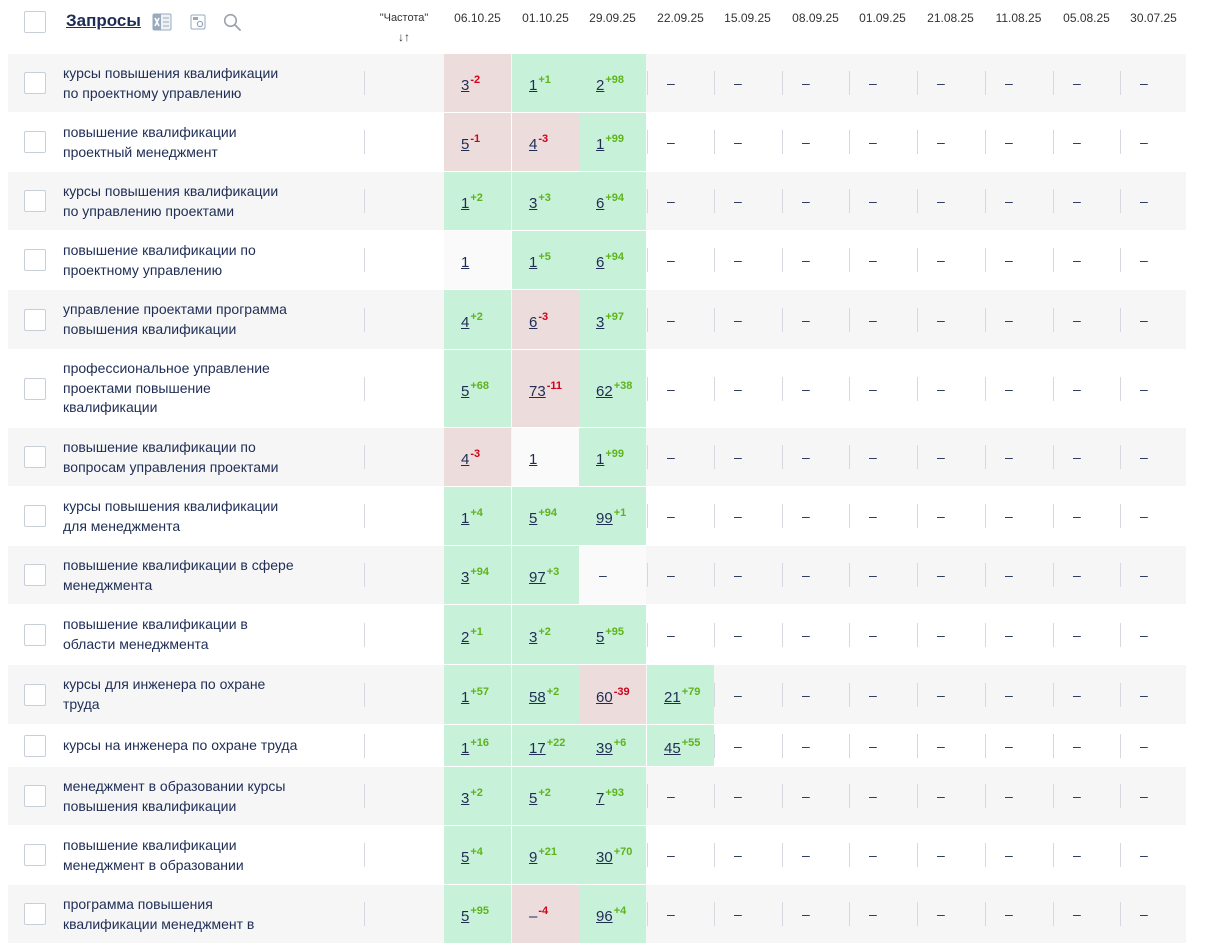  What do you see at coordinates (620, 513) in the screenshot?
I see `position-delta: +1` at bounding box center [620, 513].